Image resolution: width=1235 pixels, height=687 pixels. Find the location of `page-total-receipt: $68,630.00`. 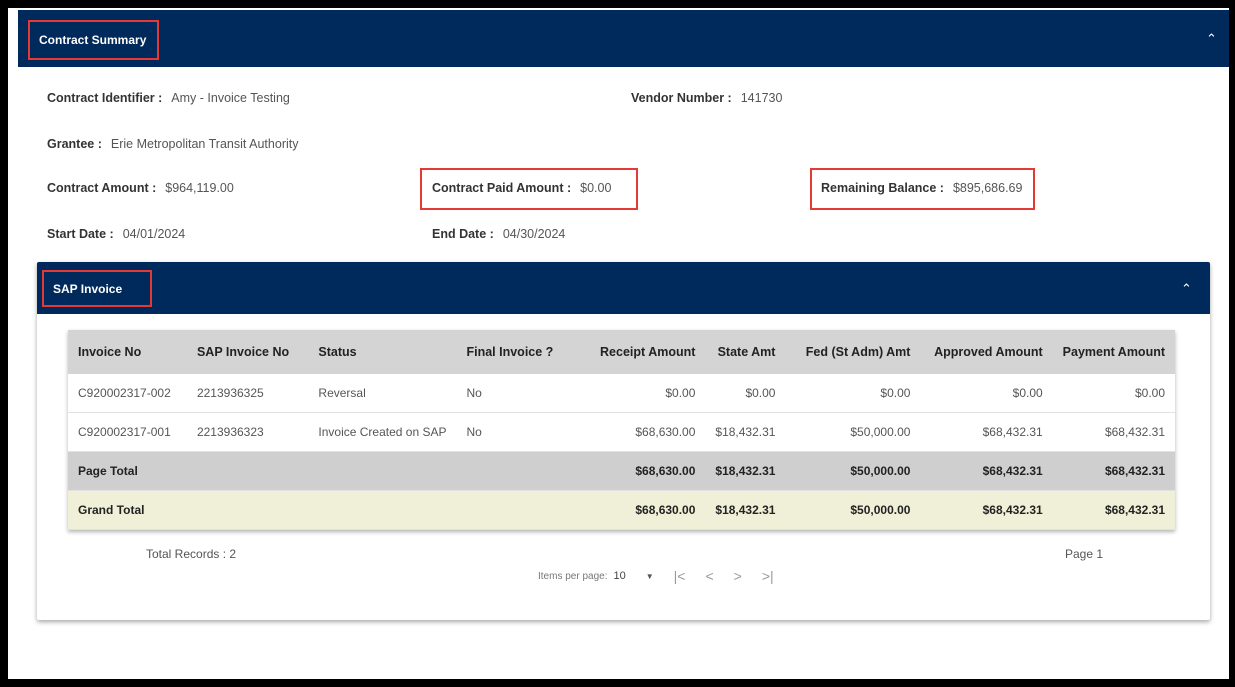

page-total-receipt: $68,630.00 is located at coordinates (643, 471).